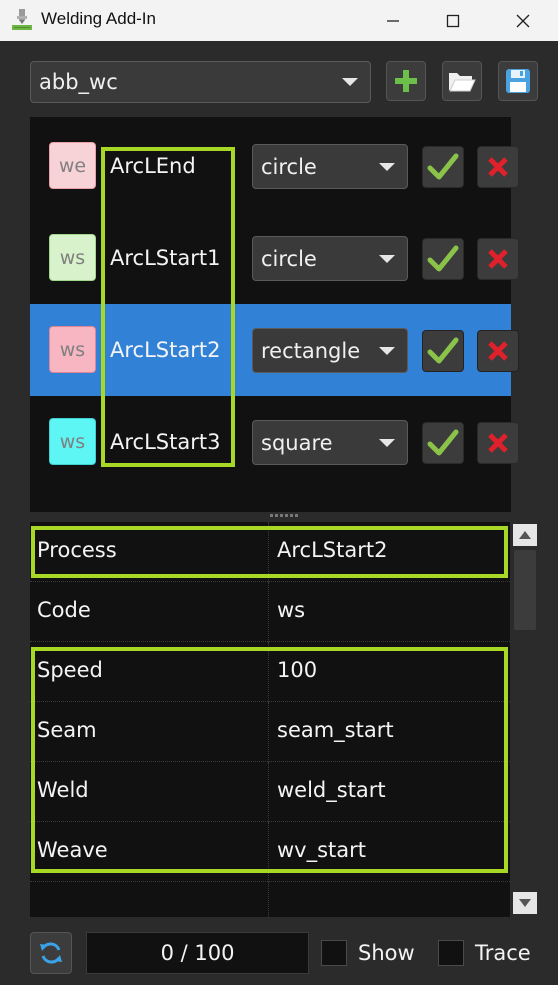  I want to click on scroll-down-button, so click(525, 903).